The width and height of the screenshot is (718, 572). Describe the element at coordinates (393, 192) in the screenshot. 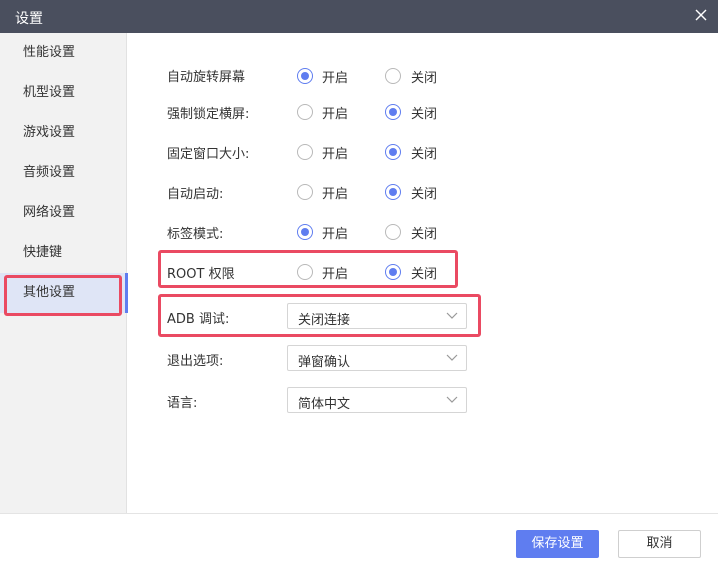

I see `auto-start-off-radio` at that location.